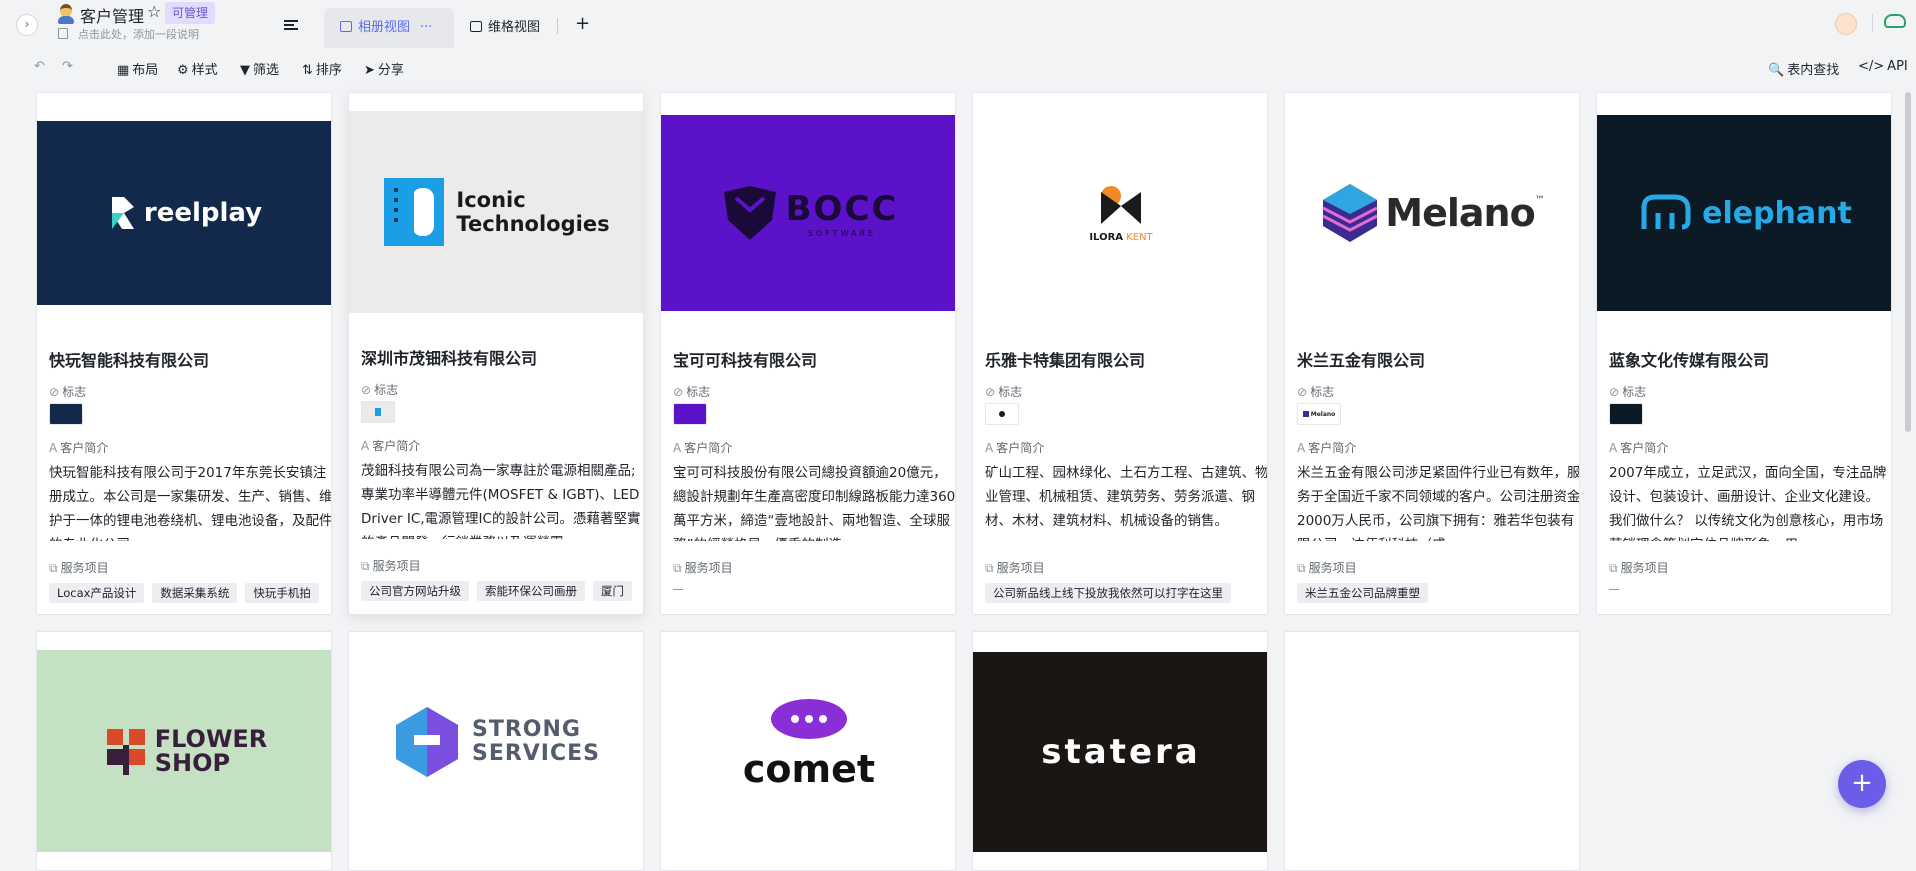 The width and height of the screenshot is (1916, 871). Describe the element at coordinates (1883, 66) in the screenshot. I see `api-button: </> API` at that location.